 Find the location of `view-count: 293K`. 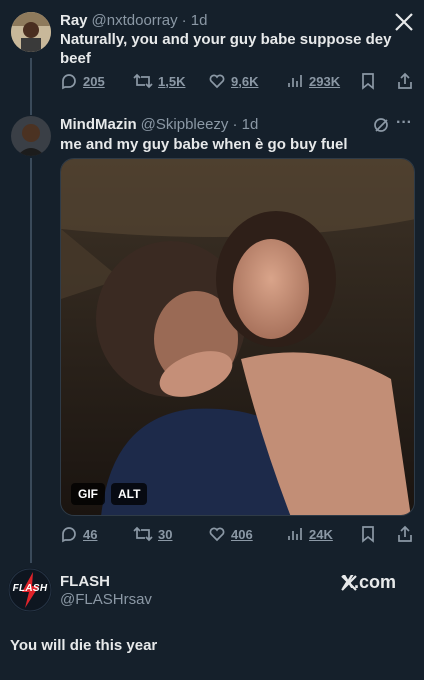

view-count: 293K is located at coordinates (325, 81).